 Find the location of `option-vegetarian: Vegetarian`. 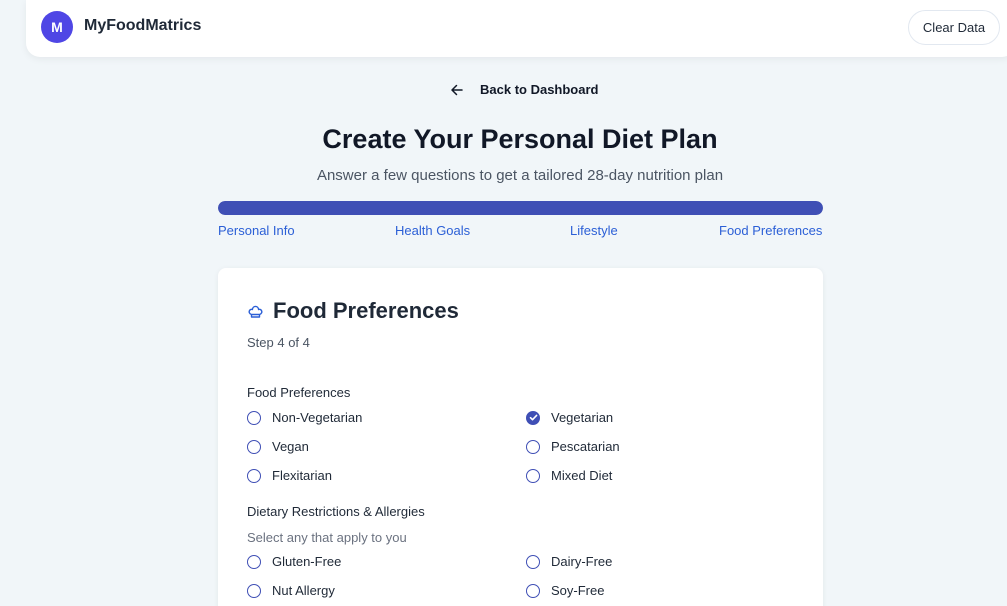

option-vegetarian: Vegetarian is located at coordinates (569, 417).